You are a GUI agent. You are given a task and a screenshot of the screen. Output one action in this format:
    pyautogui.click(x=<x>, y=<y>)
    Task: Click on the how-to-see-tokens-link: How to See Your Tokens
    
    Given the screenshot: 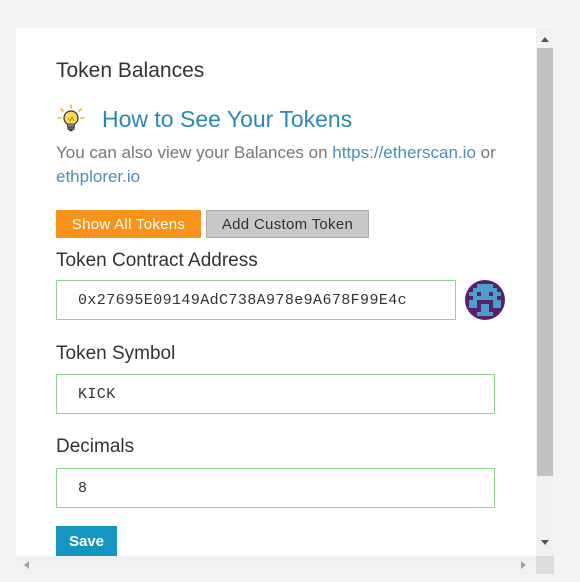 What is the action you would take?
    pyautogui.click(x=227, y=119)
    